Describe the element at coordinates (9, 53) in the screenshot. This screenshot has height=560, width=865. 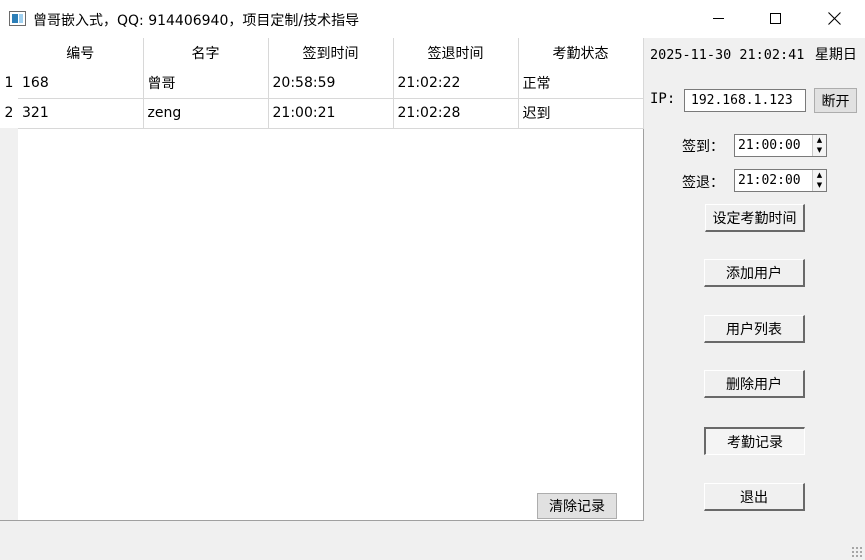
I see `table-corner` at that location.